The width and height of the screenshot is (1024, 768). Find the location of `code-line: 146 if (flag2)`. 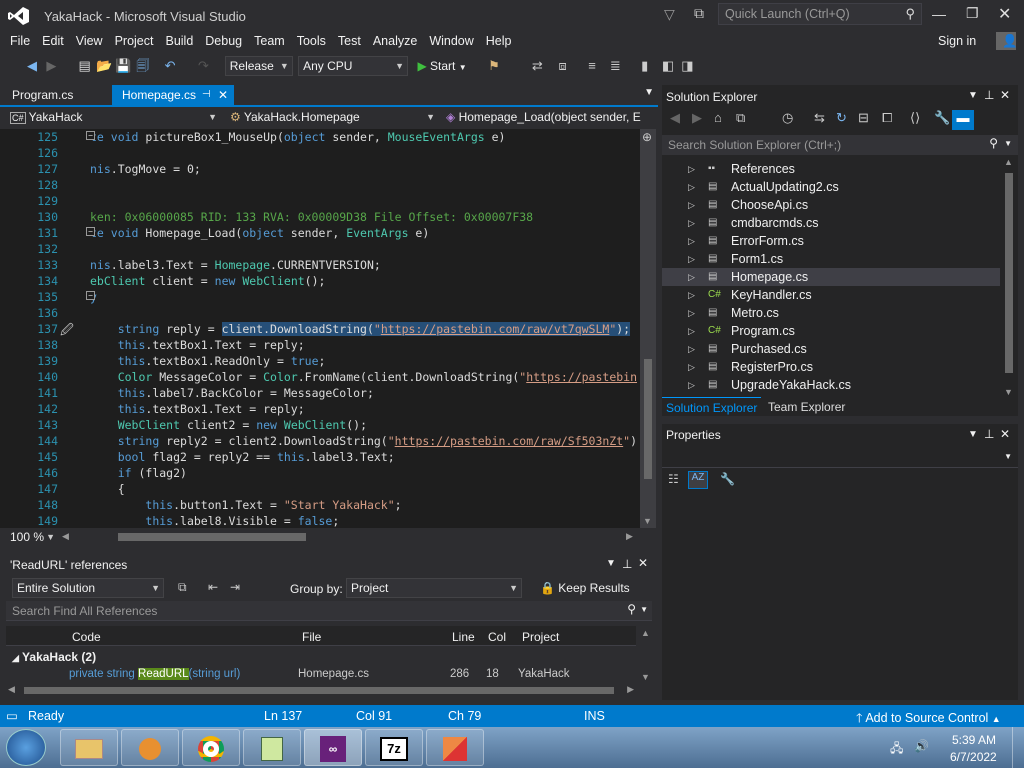

code-line: 146 if (flag2) is located at coordinates (320, 473).